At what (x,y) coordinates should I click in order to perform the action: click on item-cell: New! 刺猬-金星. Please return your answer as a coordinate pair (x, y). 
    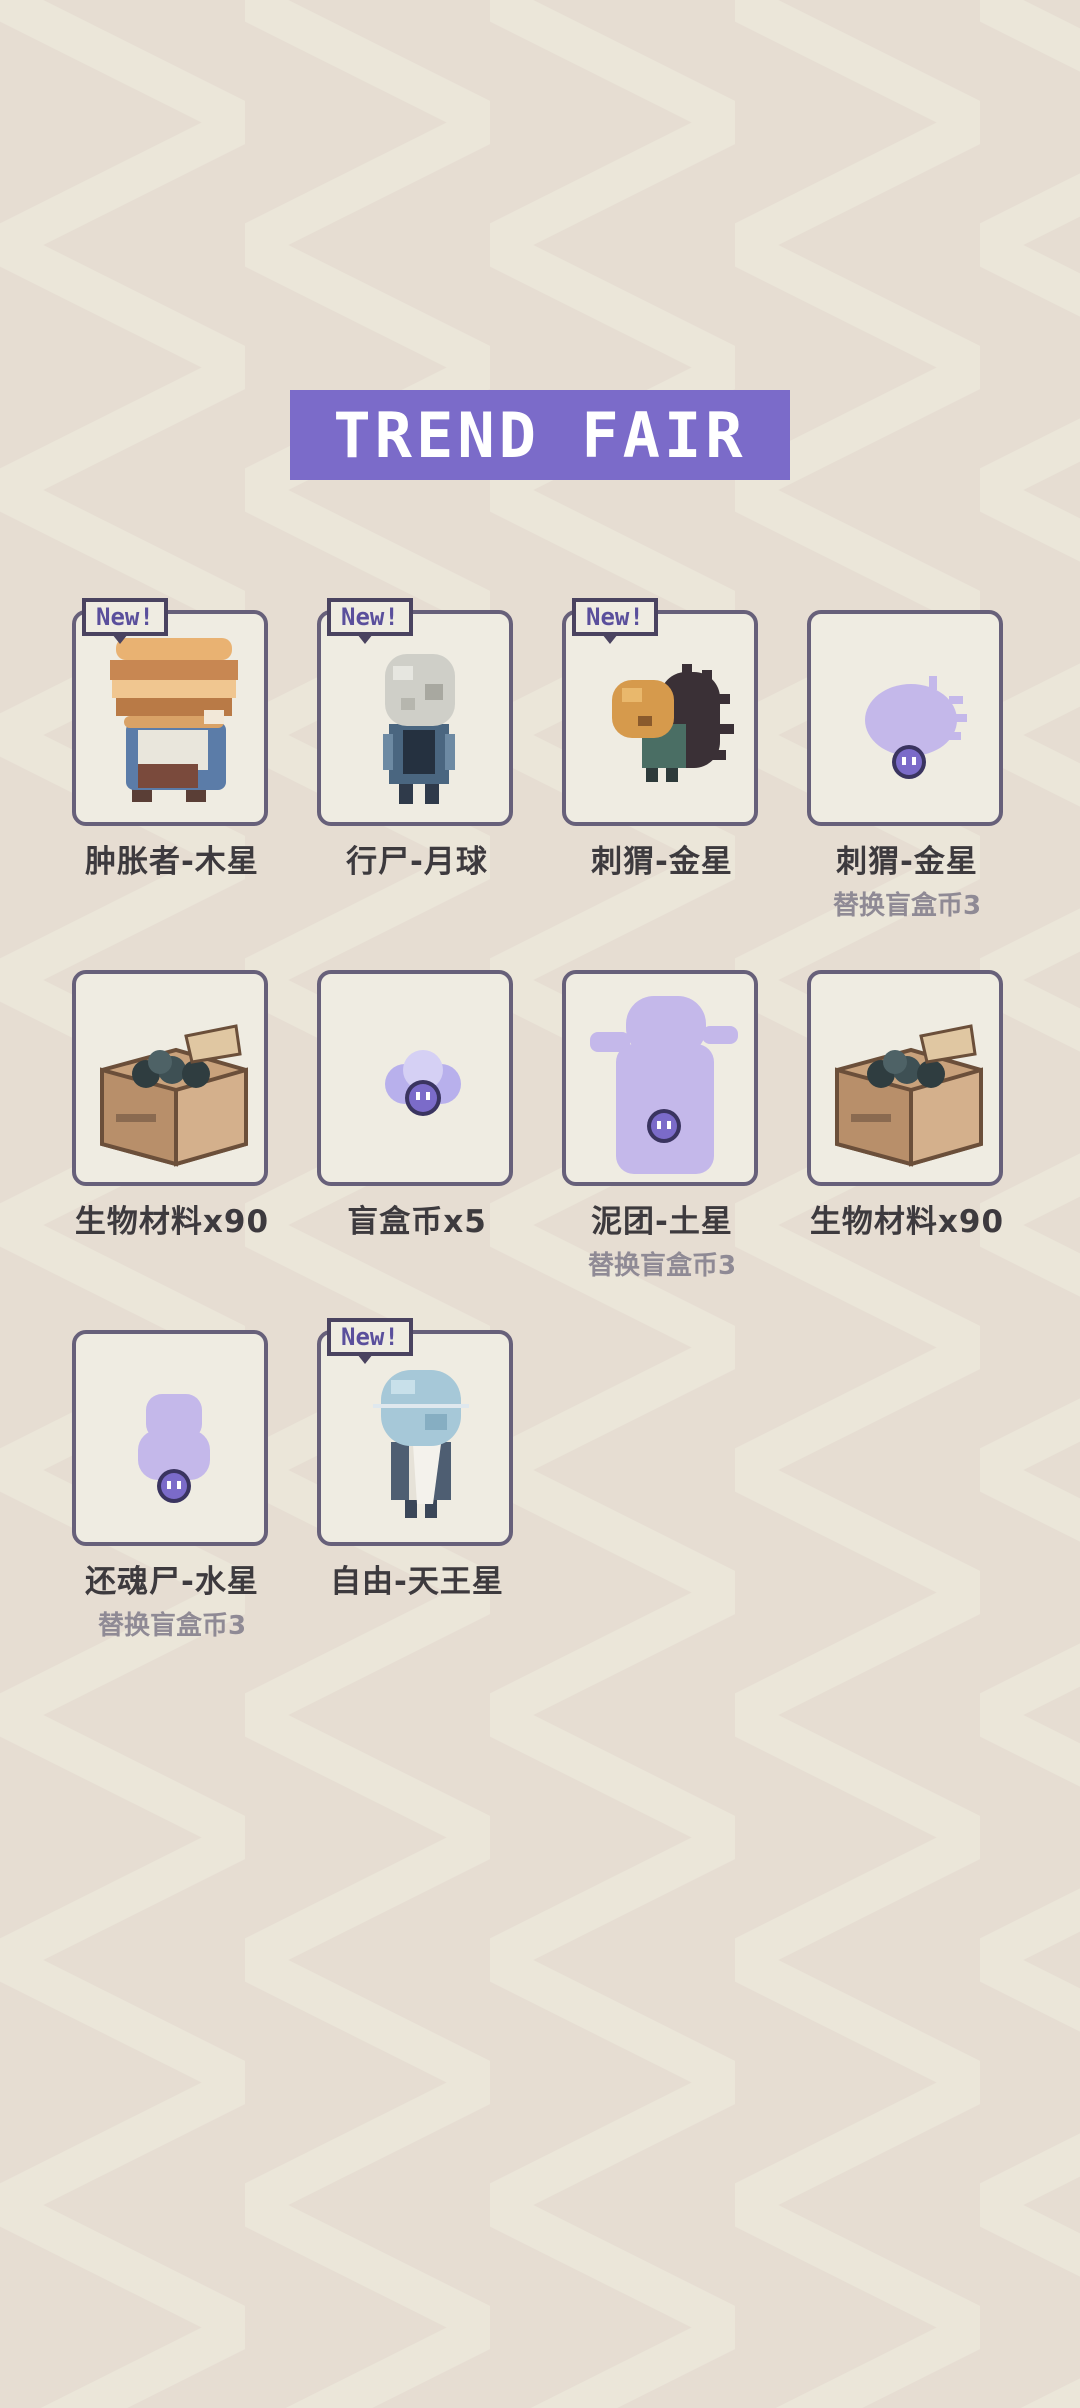
    Looking at the image, I should click on (662, 739).